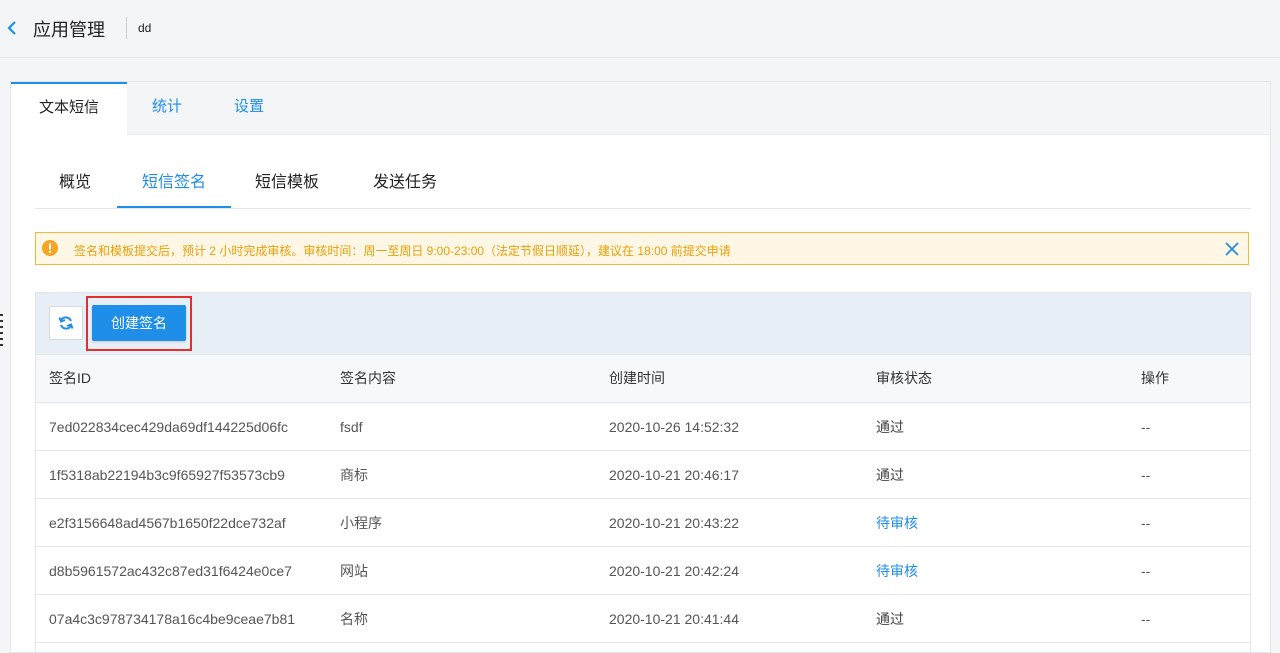 The height and width of the screenshot is (653, 1280). I want to click on title-divider, so click(126, 28).